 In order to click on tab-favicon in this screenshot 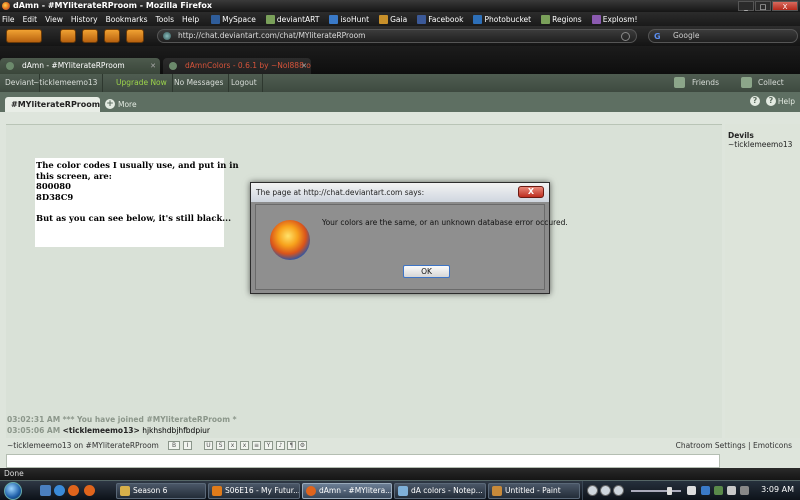, I will do `click(173, 66)`.